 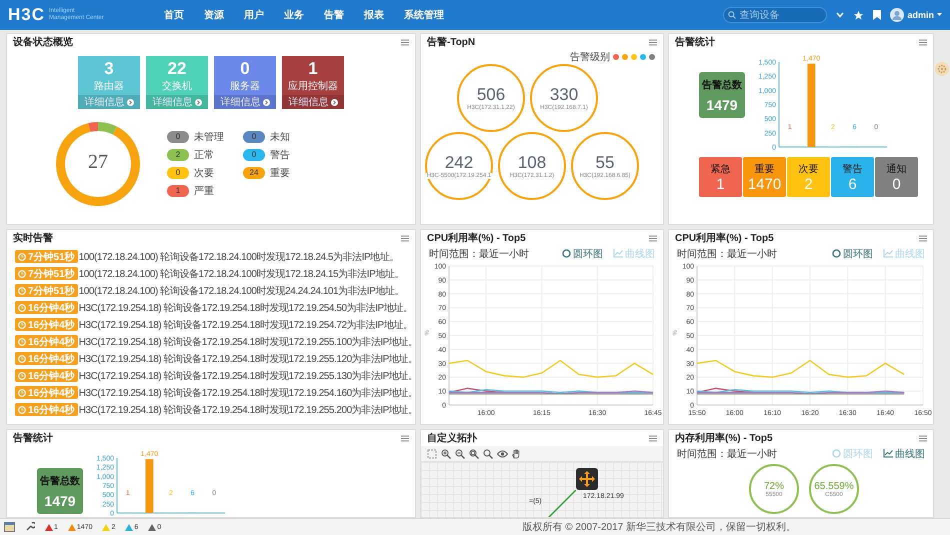 I want to click on alarm-message: 100(172.18.24.100) 轮询设备172.18.24.100时发现172.18.24.15为非法IP地址。, so click(x=241, y=273).